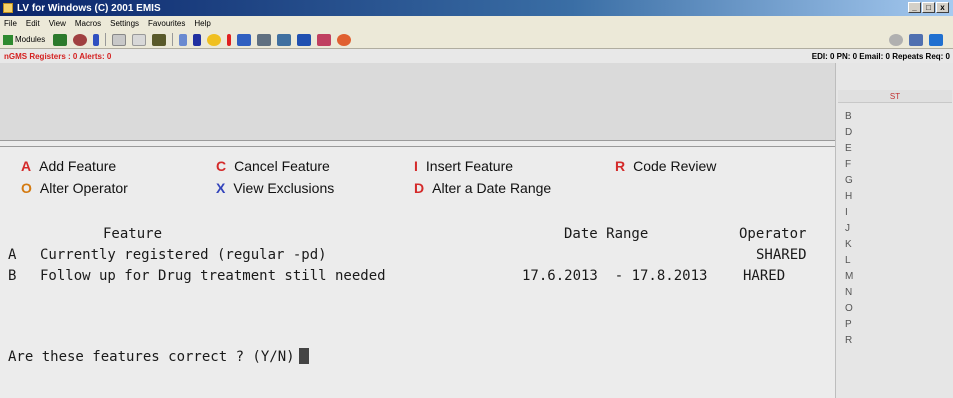 Image resolution: width=953 pixels, height=398 pixels. What do you see at coordinates (12, 276) in the screenshot?
I see `row-key-b: B` at bounding box center [12, 276].